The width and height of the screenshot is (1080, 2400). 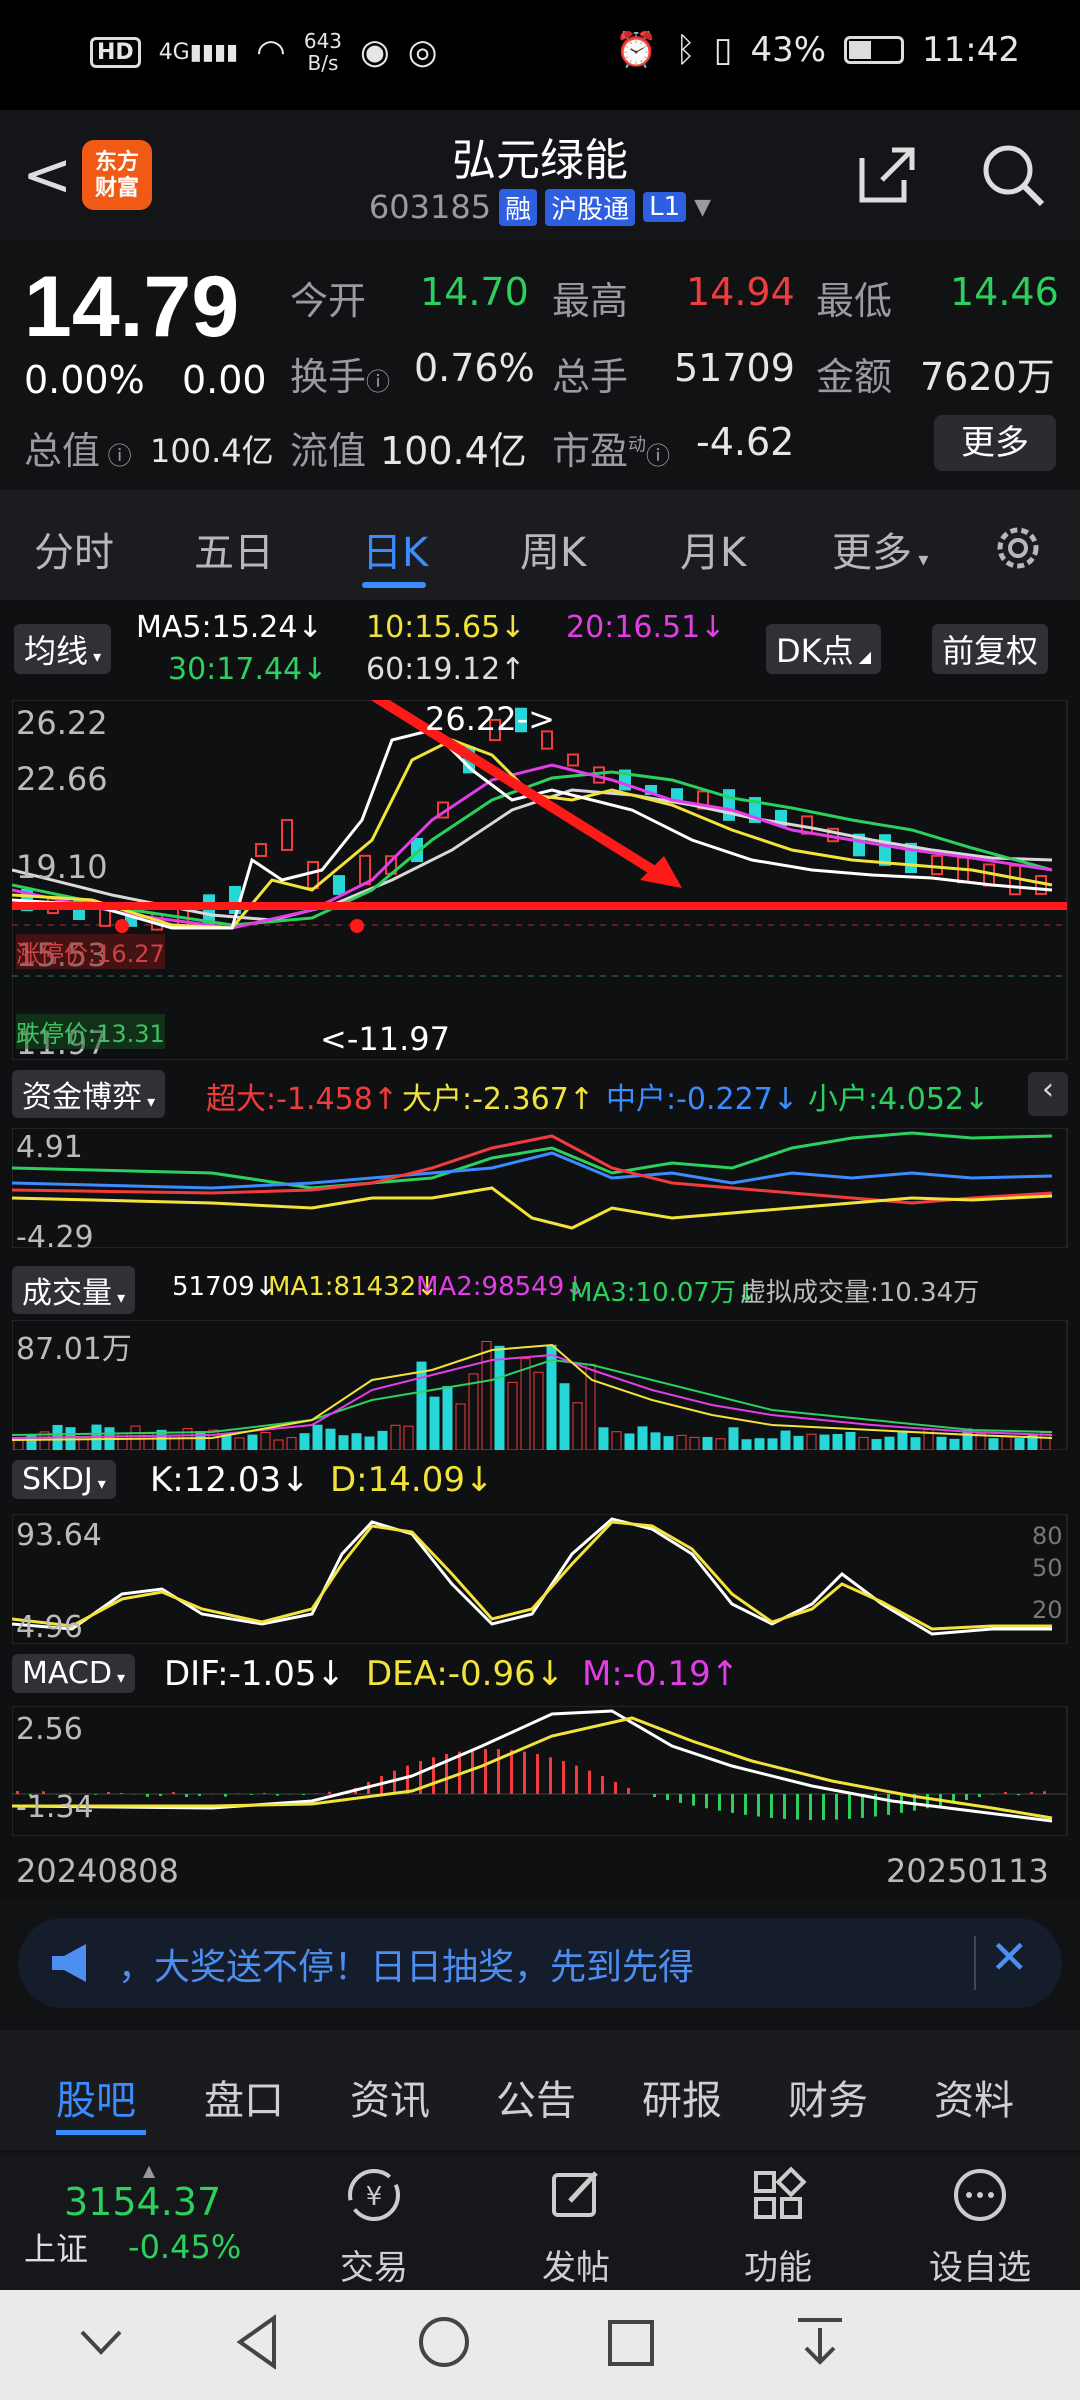 What do you see at coordinates (1014, 176) in the screenshot?
I see `search-icon` at bounding box center [1014, 176].